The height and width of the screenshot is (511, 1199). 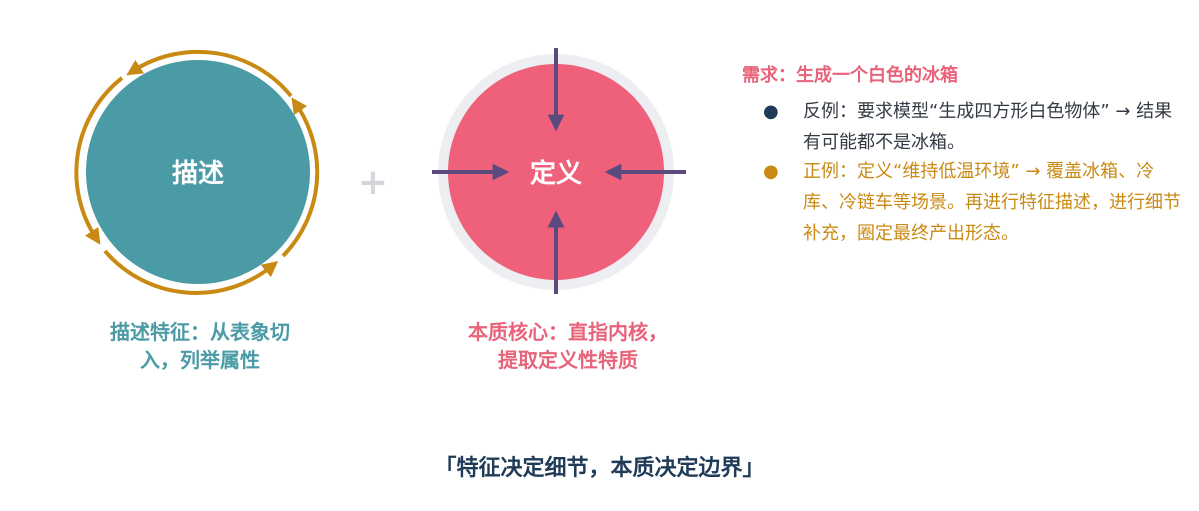 I want to click on plus-sign: +, so click(x=373, y=182).